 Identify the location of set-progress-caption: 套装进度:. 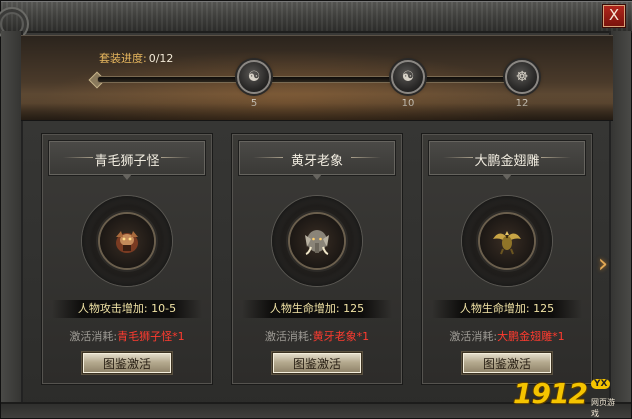
(123, 58).